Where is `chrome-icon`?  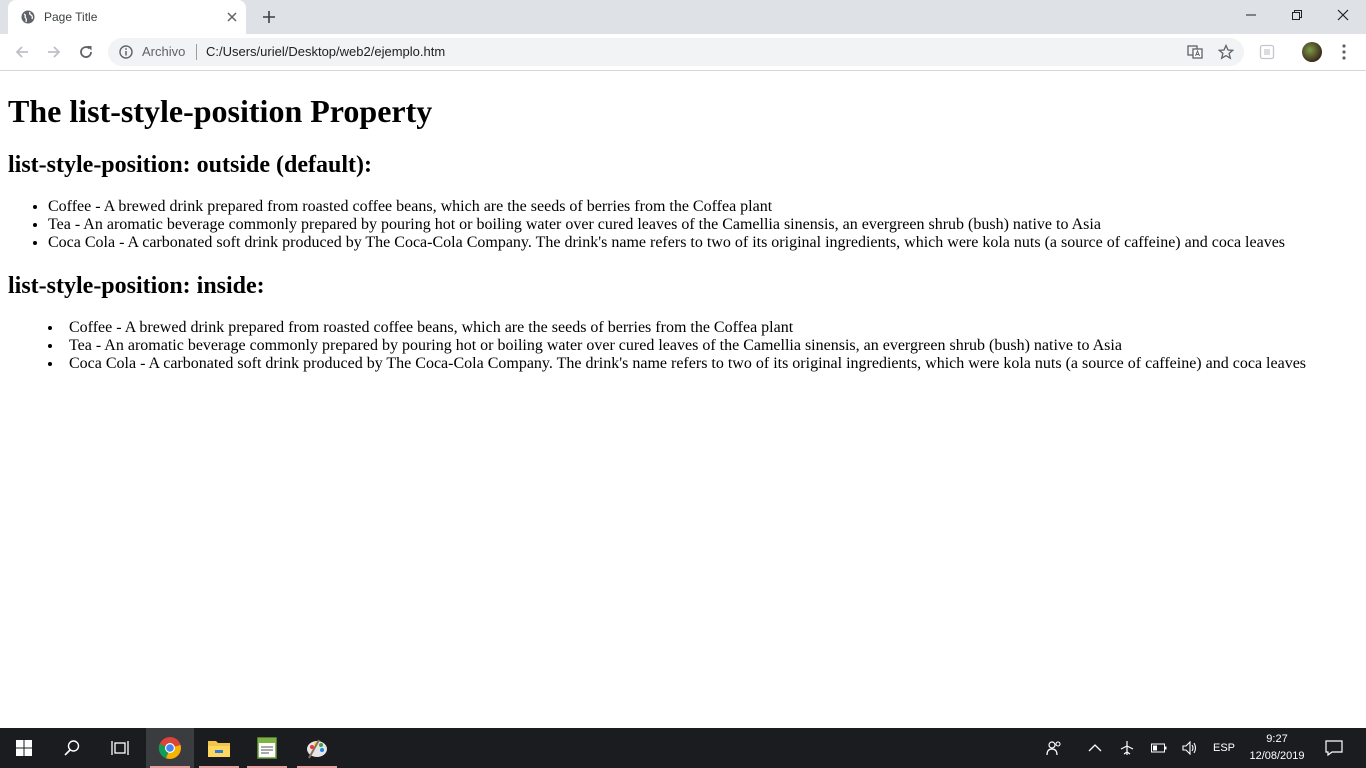
chrome-icon is located at coordinates (169, 748).